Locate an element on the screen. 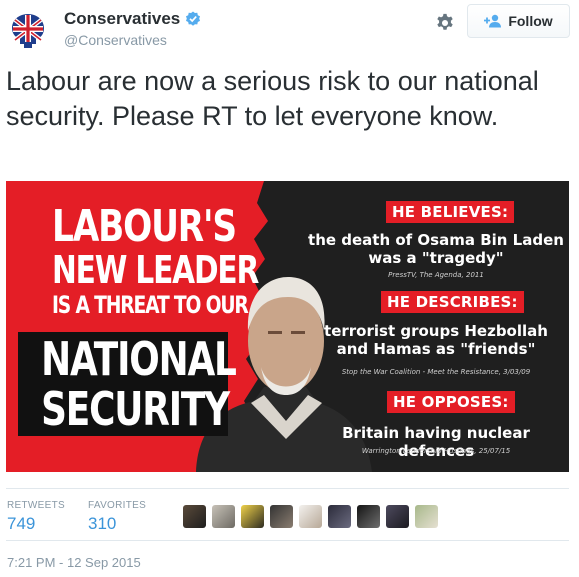 This screenshot has width=579, height=577. stats-divider-top is located at coordinates (287, 488).